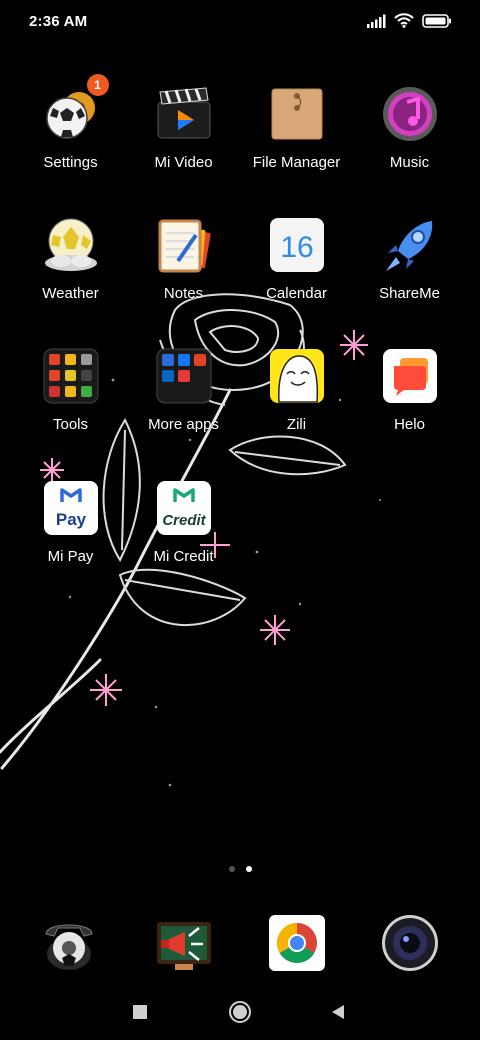 This screenshot has width=480, height=1040. I want to click on mi-pay-wordmark: Pay, so click(70, 519).